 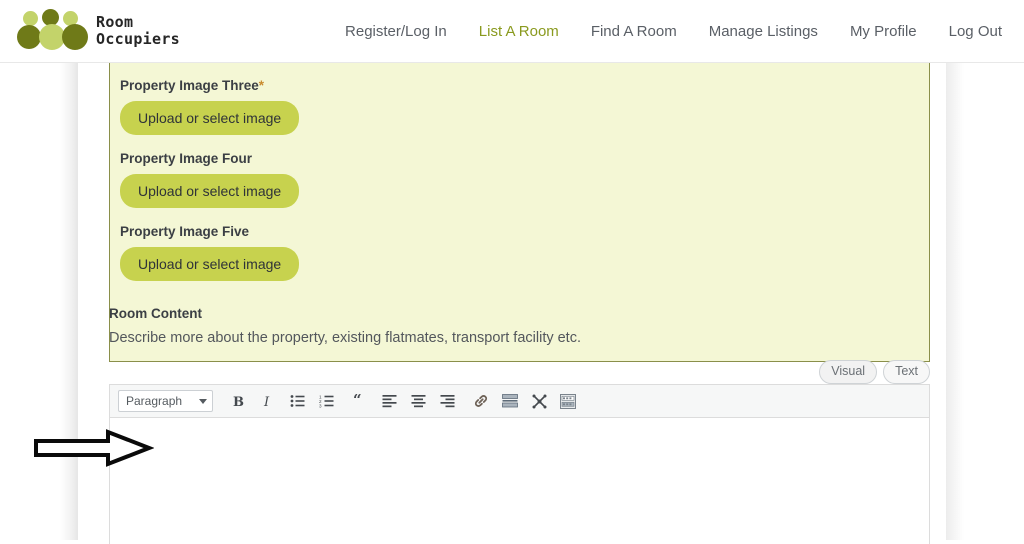 I want to click on required-asterisk: *, so click(x=261, y=85).